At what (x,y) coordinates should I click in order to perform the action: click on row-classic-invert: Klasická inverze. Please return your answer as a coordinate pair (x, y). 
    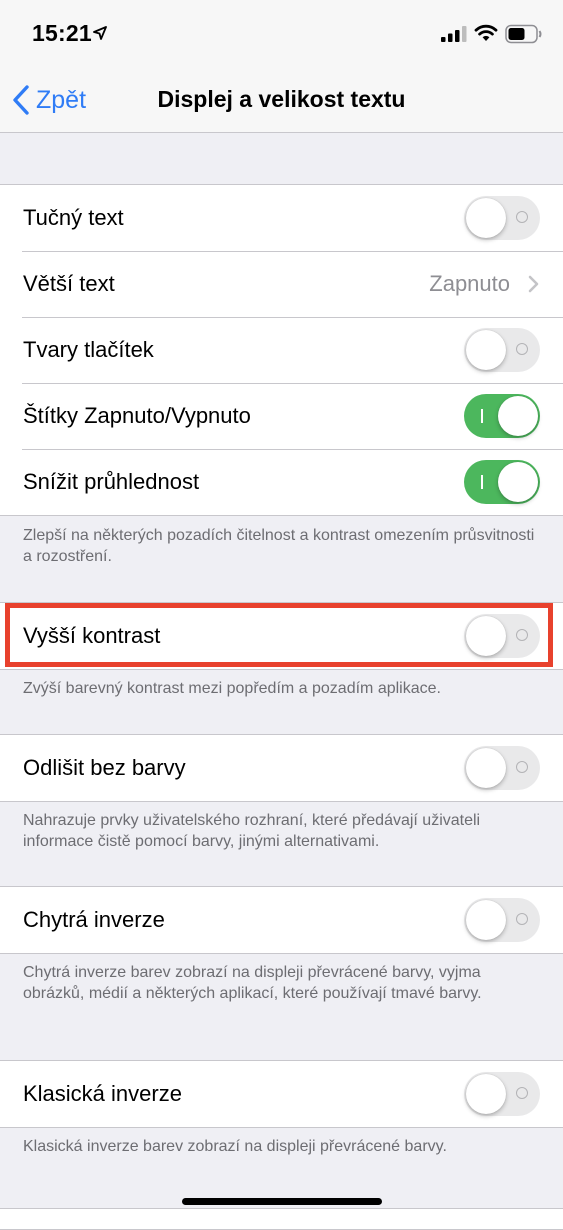
    Looking at the image, I should click on (281, 1094).